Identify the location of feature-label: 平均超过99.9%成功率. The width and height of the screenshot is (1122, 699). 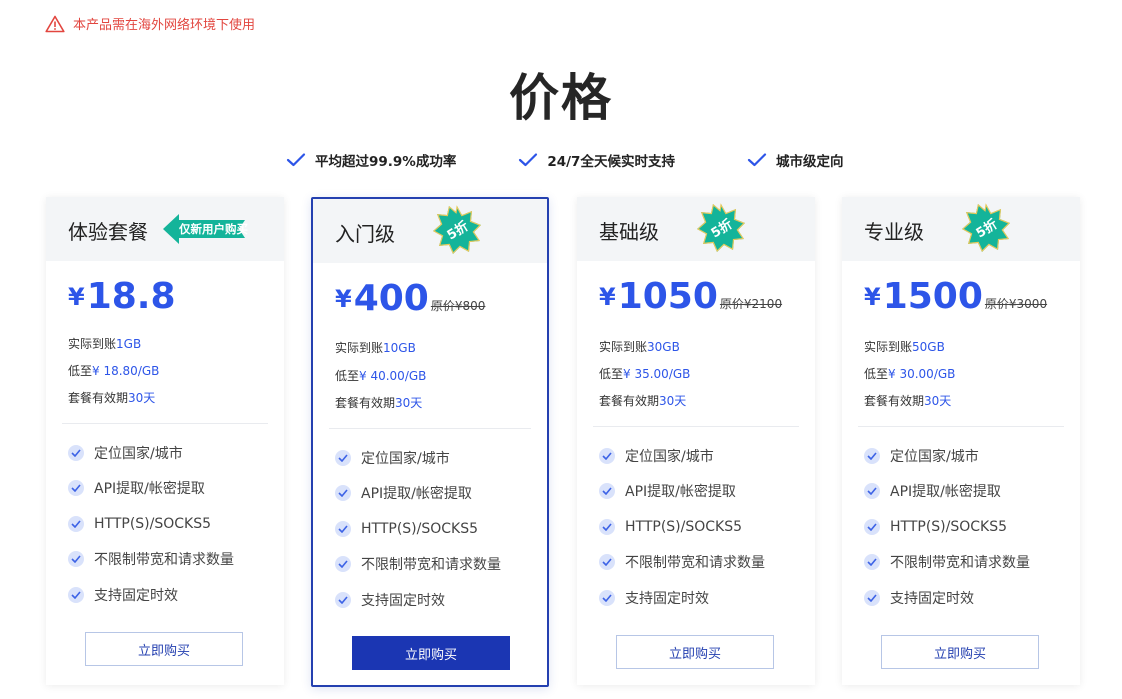
(386, 162).